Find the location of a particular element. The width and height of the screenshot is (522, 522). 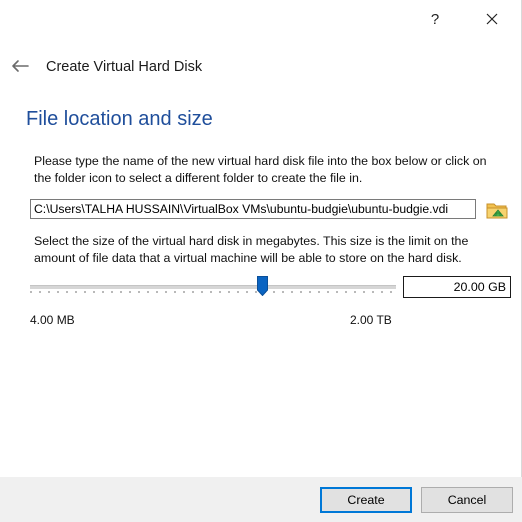

close-button is located at coordinates (492, 19).